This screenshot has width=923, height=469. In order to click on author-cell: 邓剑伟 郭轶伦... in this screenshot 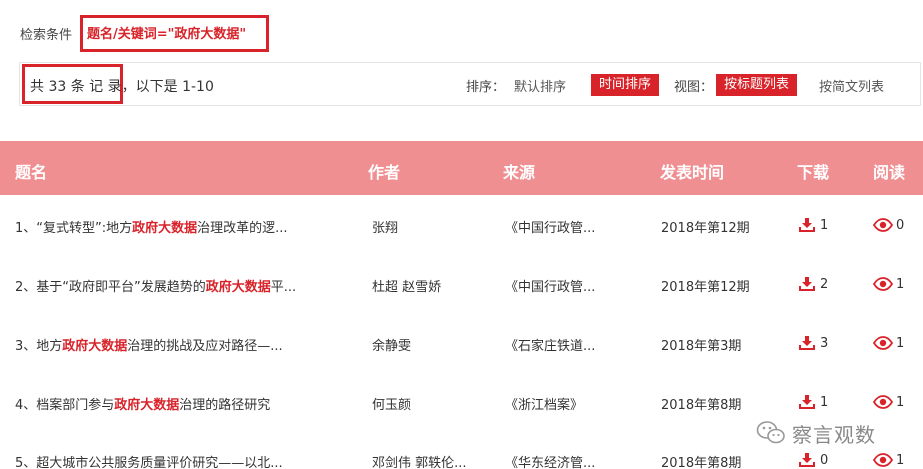, I will do `click(432, 460)`.